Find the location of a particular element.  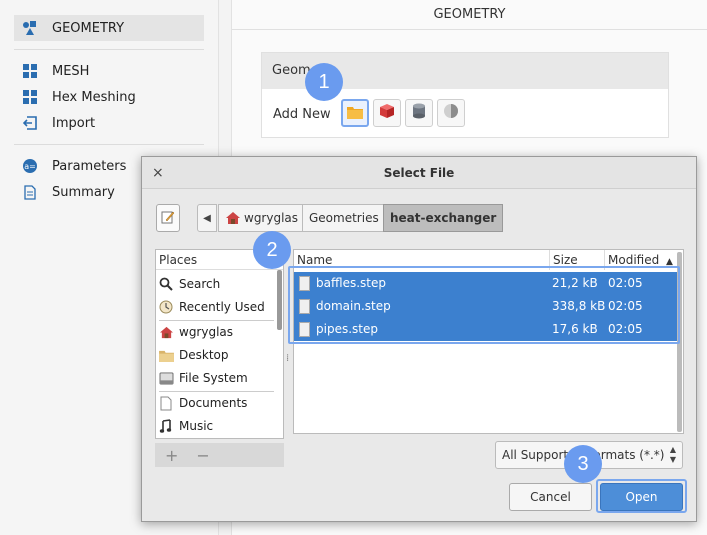

type-location-button is located at coordinates (168, 218).